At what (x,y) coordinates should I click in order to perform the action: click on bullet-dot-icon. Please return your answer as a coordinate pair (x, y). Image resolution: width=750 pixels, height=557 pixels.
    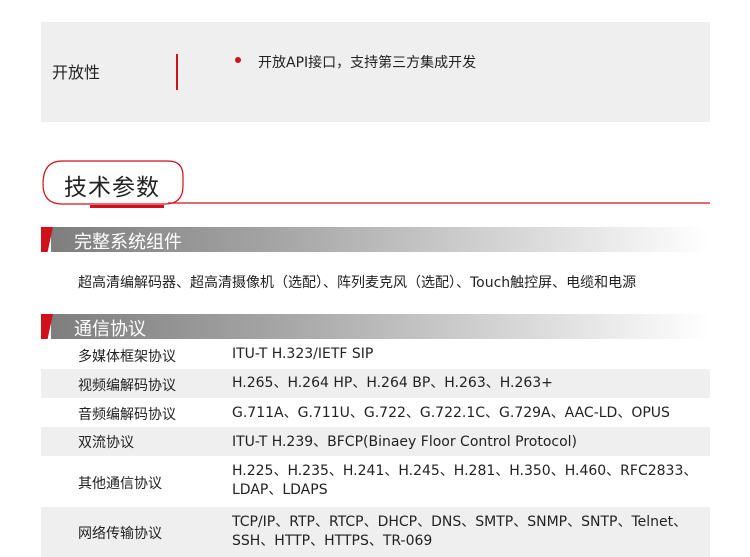
    Looking at the image, I should click on (238, 60).